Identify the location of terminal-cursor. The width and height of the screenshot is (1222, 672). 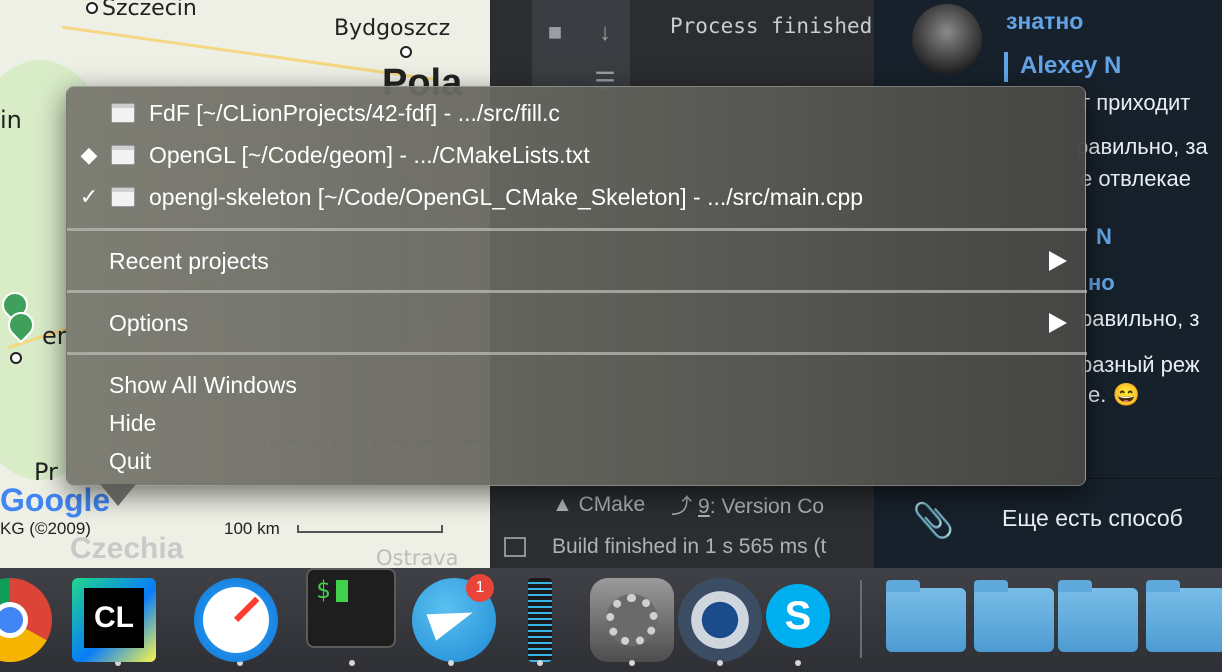
(342, 591).